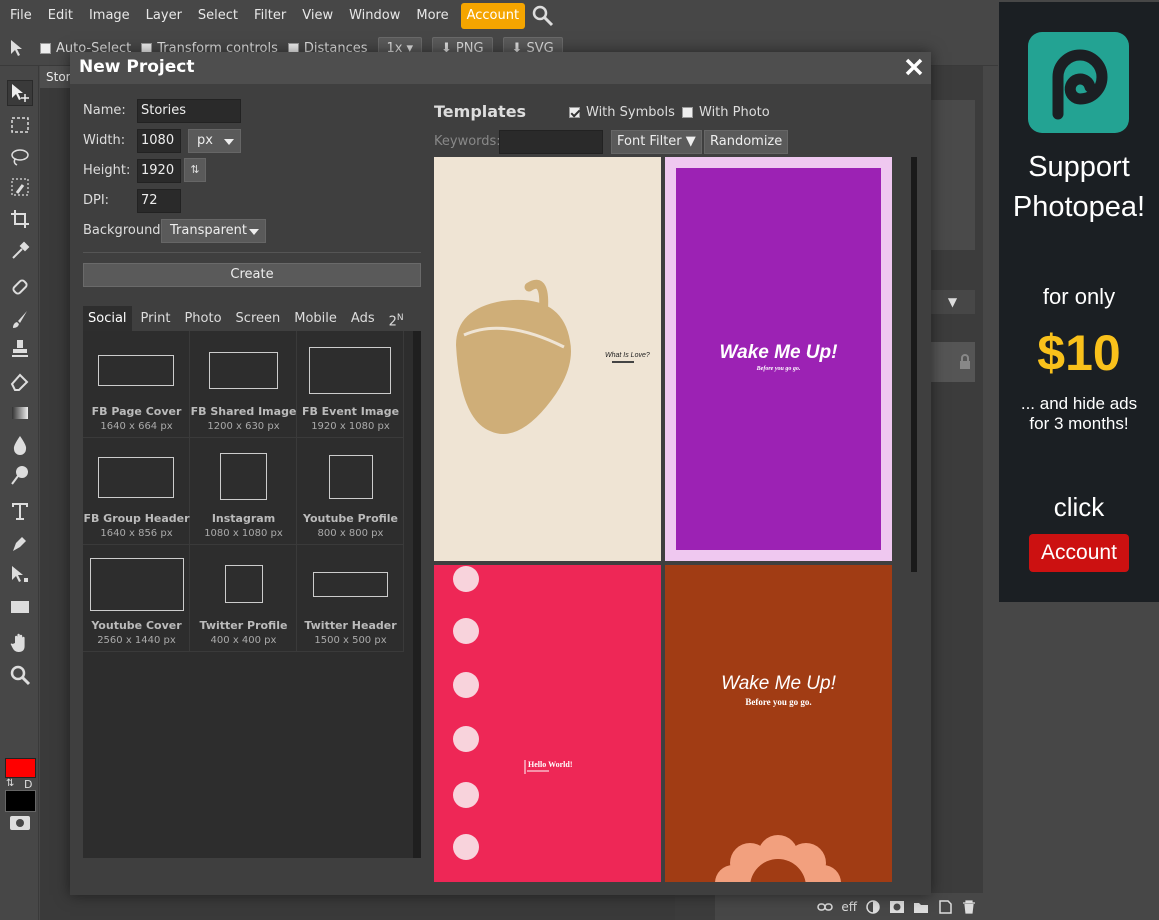  Describe the element at coordinates (243, 384) in the screenshot. I see `preset-item: FB Shared Image 1200 x 630 px` at that location.